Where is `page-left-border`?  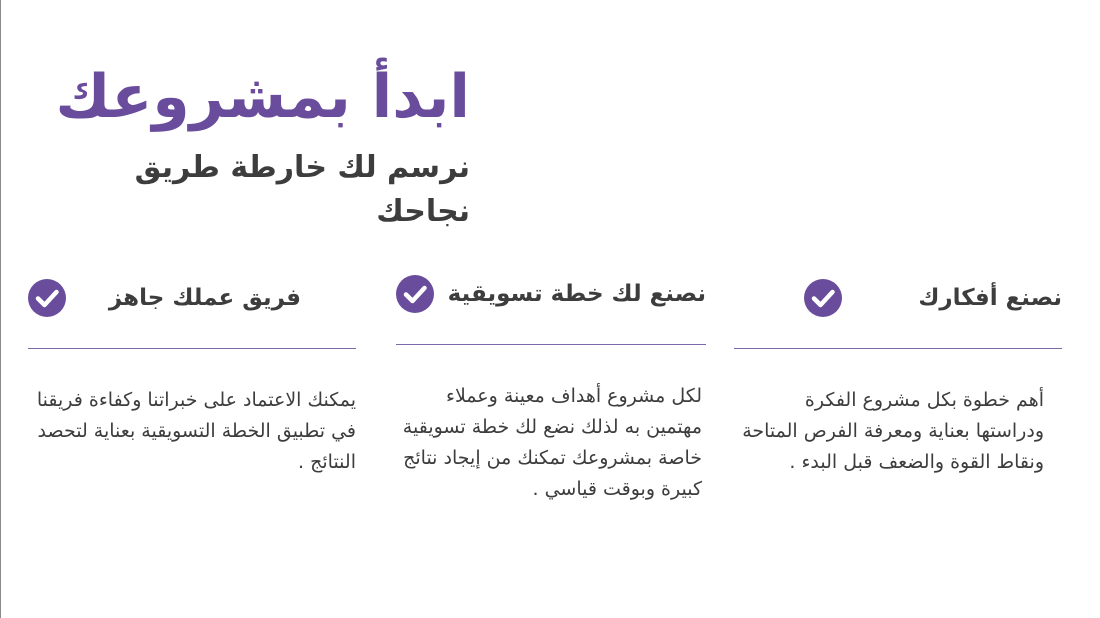 page-left-border is located at coordinates (0, 309).